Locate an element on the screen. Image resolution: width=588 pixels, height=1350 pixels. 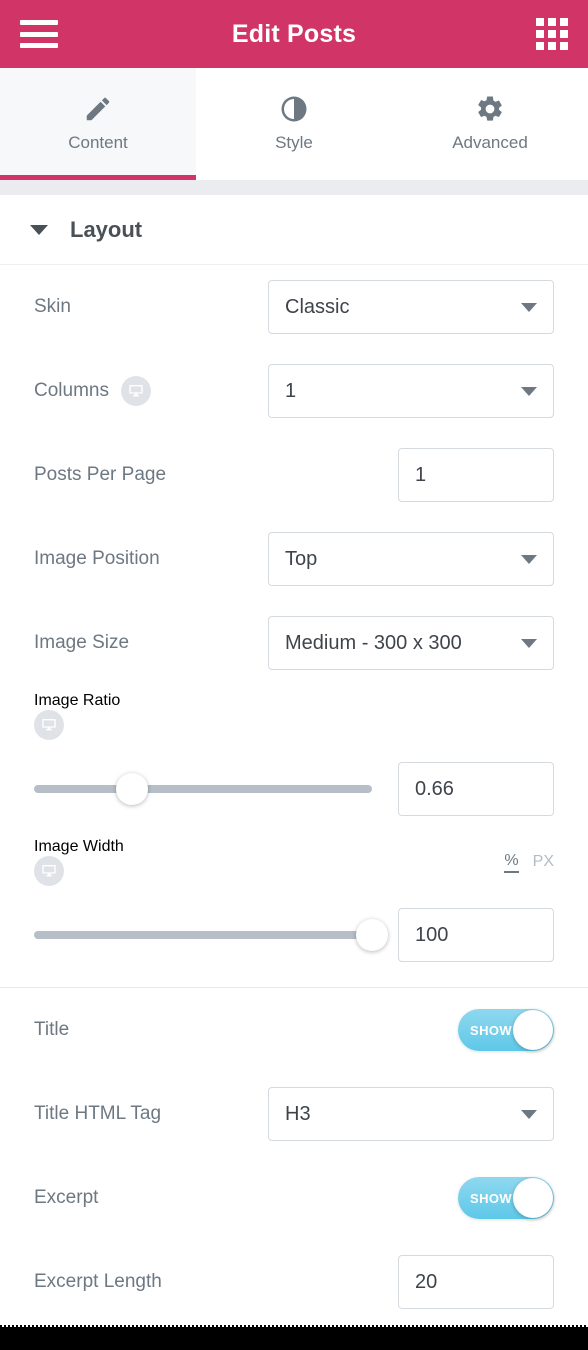
bottom-black-bar is located at coordinates (294, 1338).